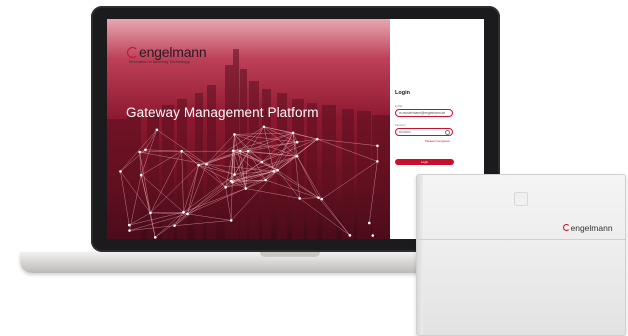 The height and width of the screenshot is (336, 628). I want to click on gateway-brand-logo: engelmann, so click(588, 228).